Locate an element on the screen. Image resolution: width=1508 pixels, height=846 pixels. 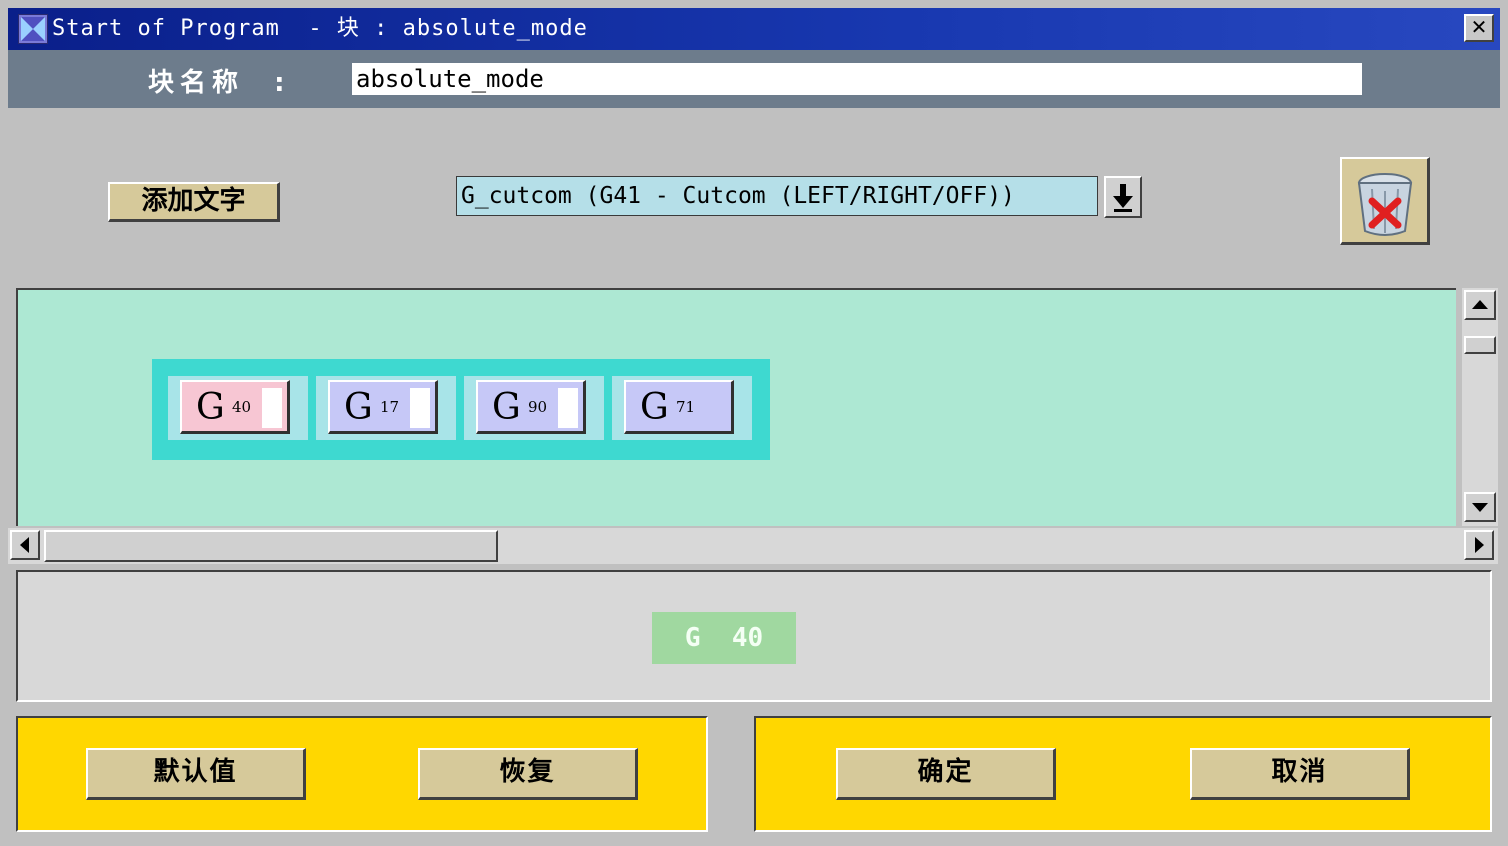
vertical-scrollbar is located at coordinates (1480, 407).